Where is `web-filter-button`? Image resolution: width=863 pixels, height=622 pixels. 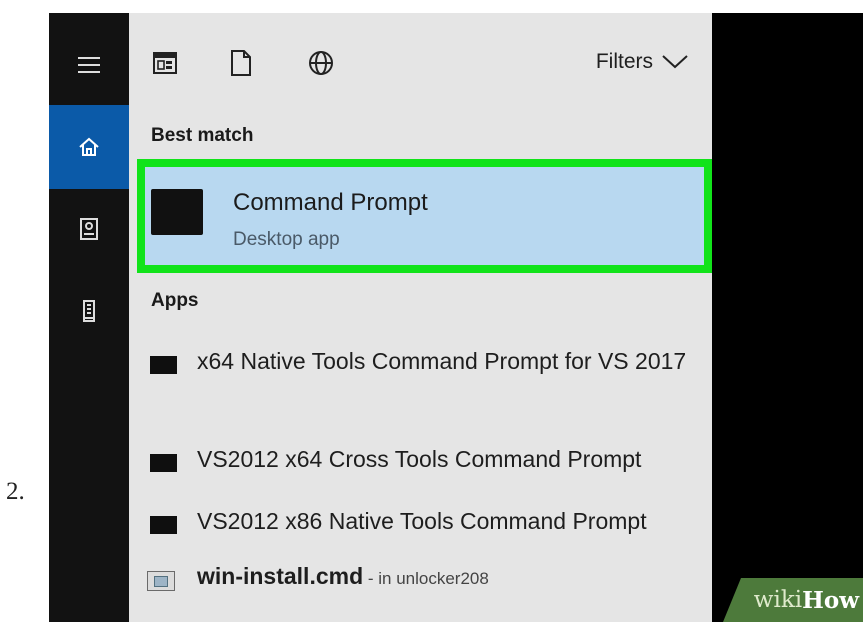 web-filter-button is located at coordinates (321, 63).